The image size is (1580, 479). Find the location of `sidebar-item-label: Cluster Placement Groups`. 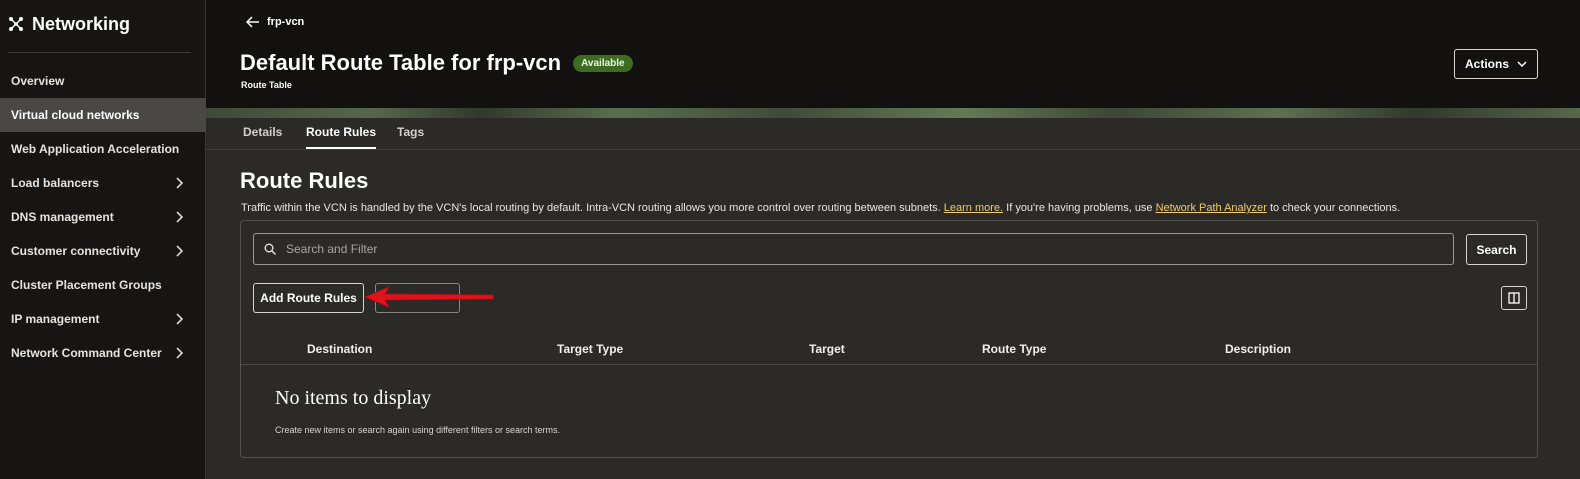

sidebar-item-label: Cluster Placement Groups is located at coordinates (86, 285).